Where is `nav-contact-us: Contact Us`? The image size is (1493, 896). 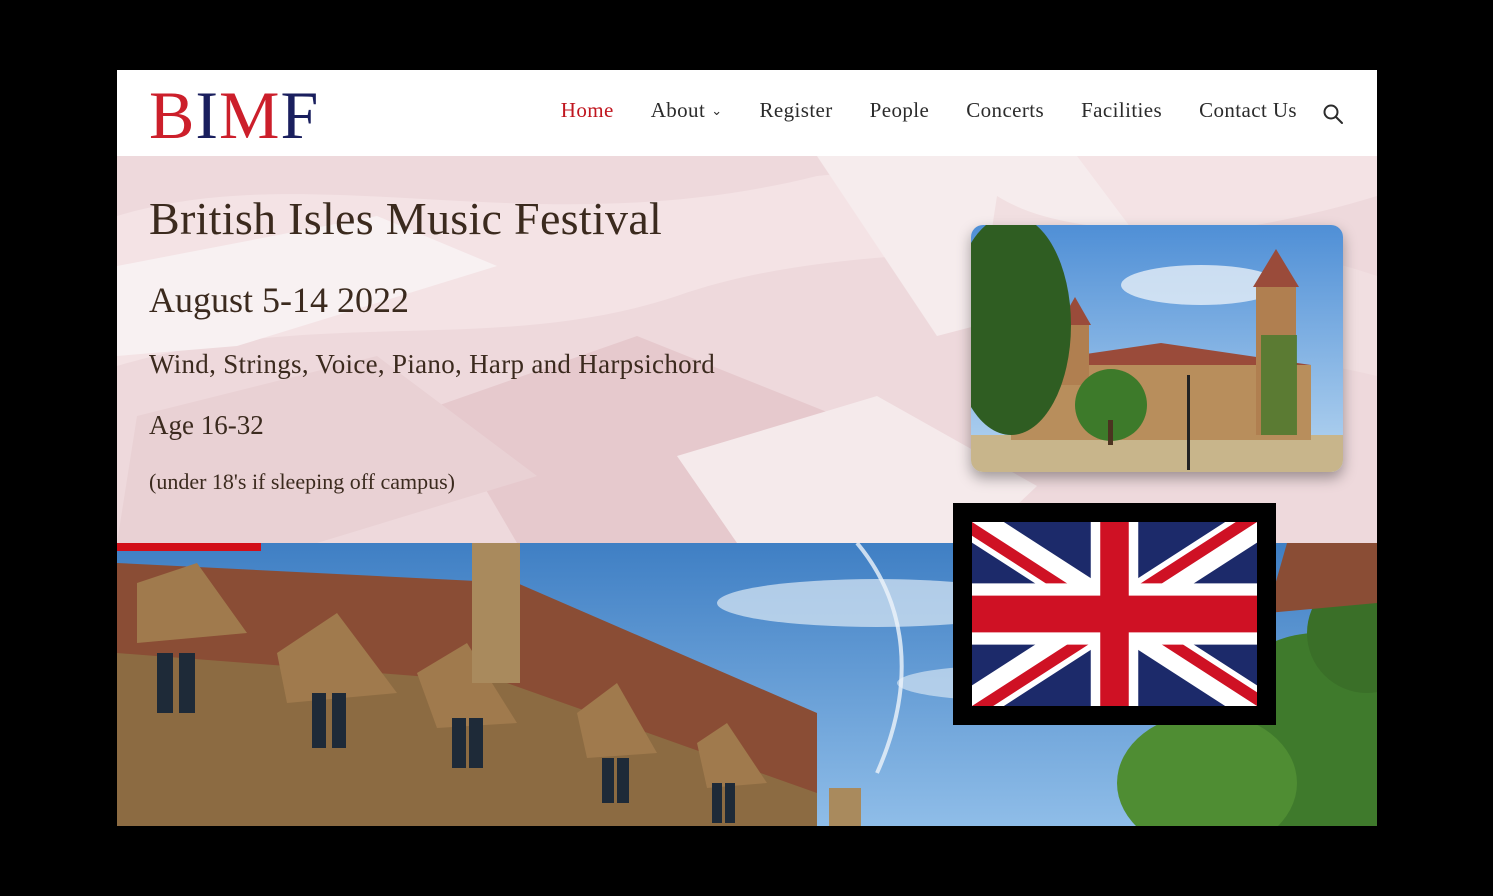
nav-contact-us: Contact Us is located at coordinates (1248, 110).